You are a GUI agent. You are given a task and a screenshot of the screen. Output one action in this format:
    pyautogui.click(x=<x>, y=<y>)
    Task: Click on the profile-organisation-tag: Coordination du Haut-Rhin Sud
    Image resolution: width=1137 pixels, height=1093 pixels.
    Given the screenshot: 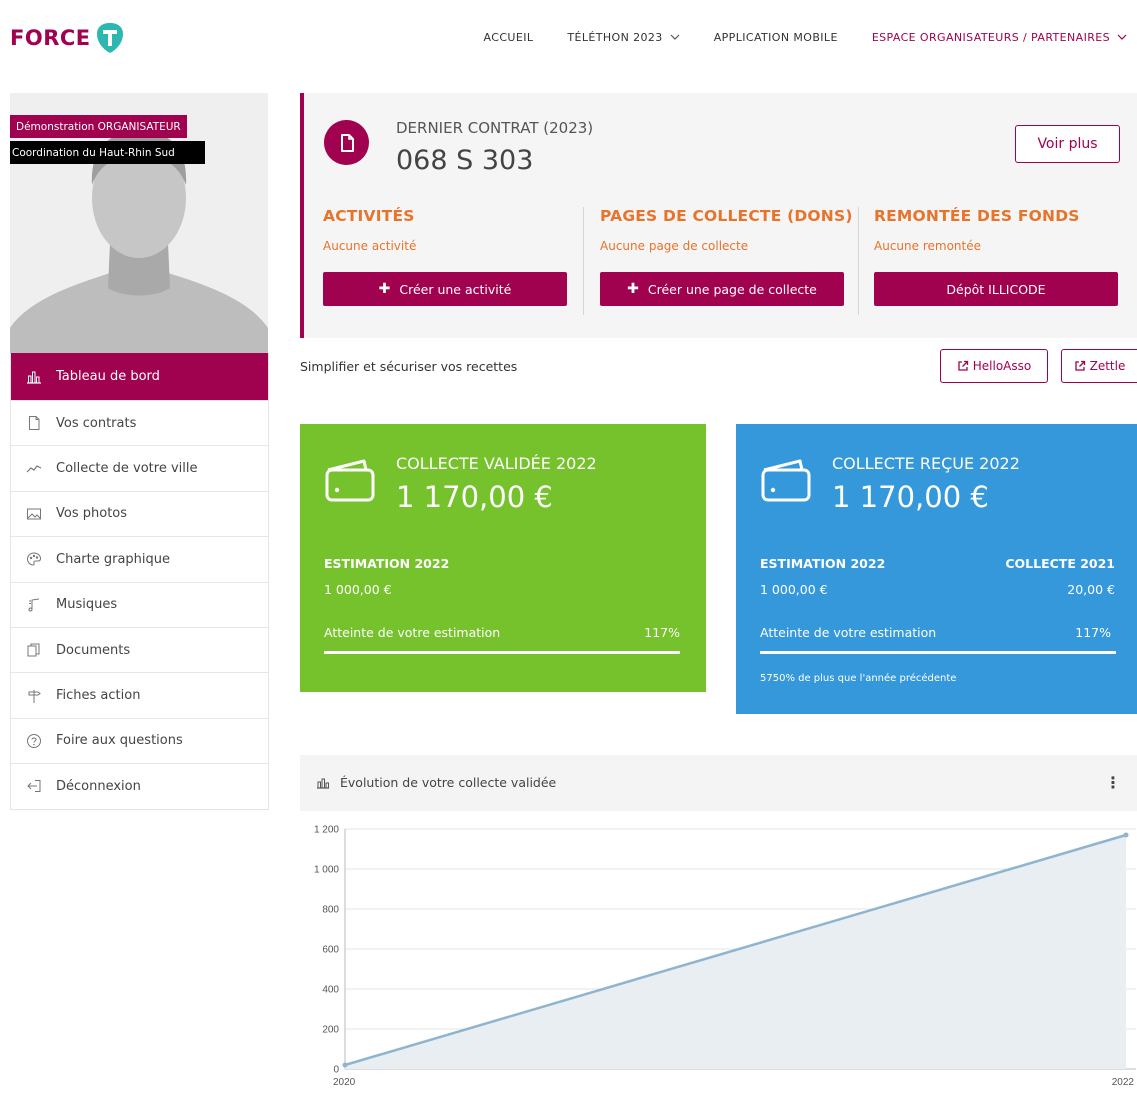 What is the action you would take?
    pyautogui.click(x=107, y=152)
    